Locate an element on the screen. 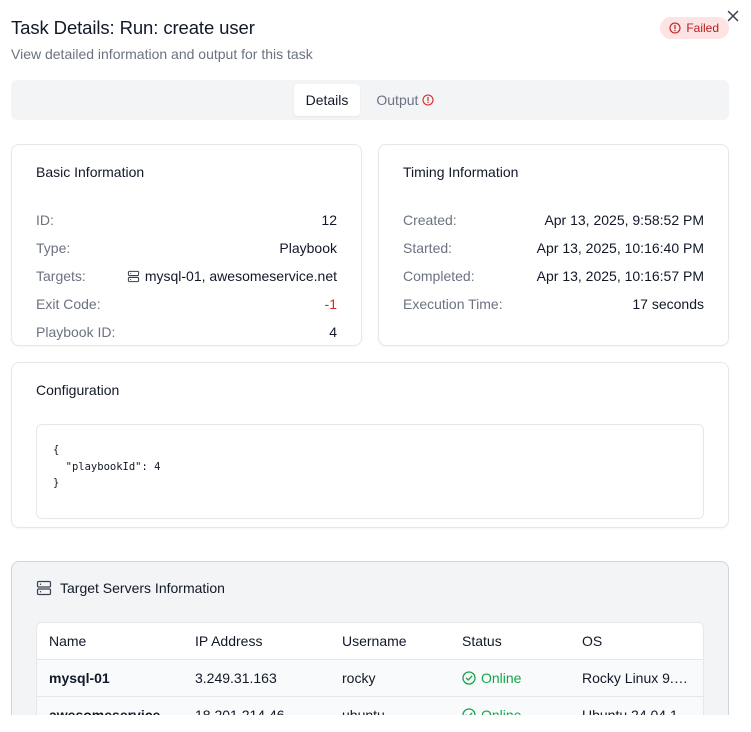 The image size is (751, 732). info-label: Created: is located at coordinates (430, 220).